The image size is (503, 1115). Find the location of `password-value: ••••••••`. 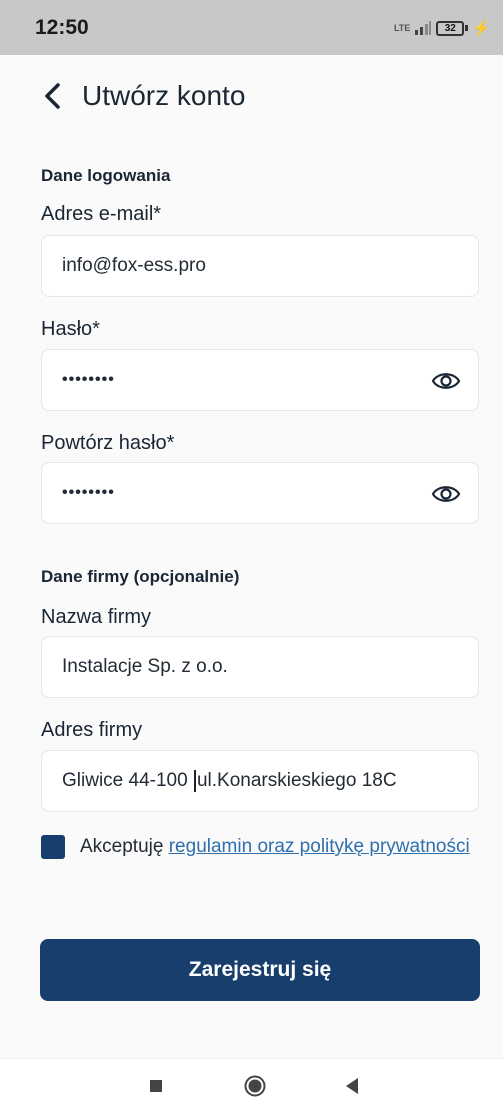

password-value: •••••••• is located at coordinates (88, 379).